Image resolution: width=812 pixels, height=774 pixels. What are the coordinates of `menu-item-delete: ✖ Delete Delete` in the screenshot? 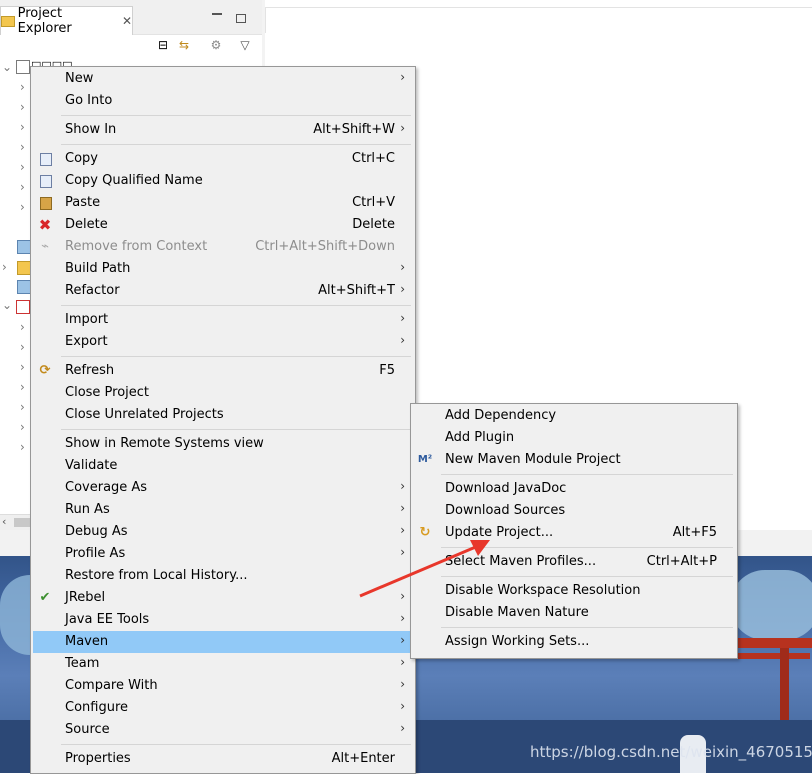 It's located at (223, 225).